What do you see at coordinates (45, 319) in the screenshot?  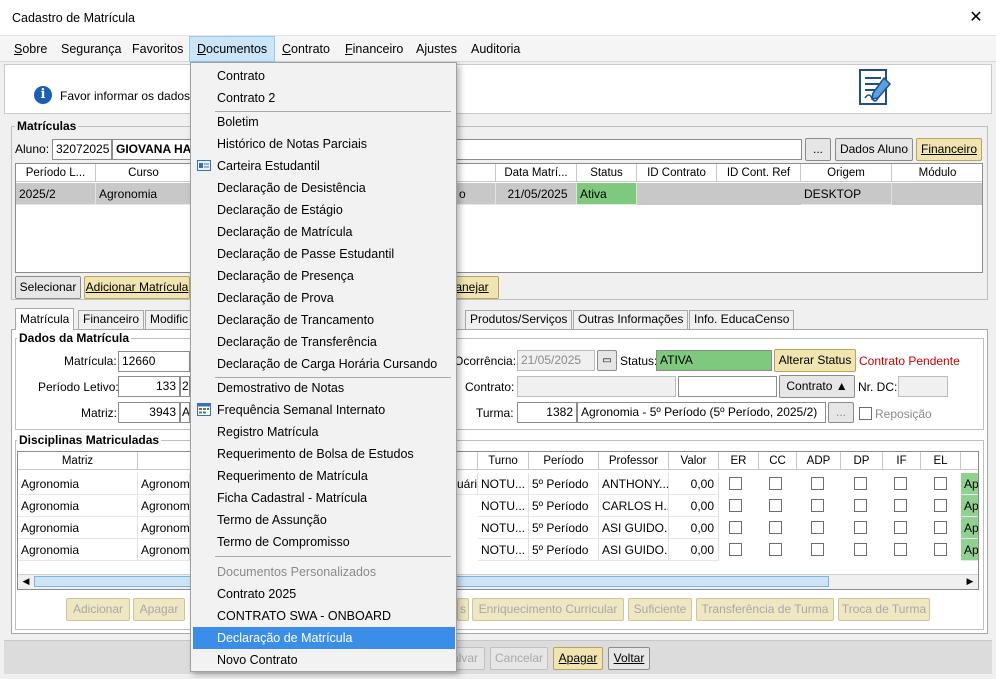 I see `tab-matricula: Matrícula` at bounding box center [45, 319].